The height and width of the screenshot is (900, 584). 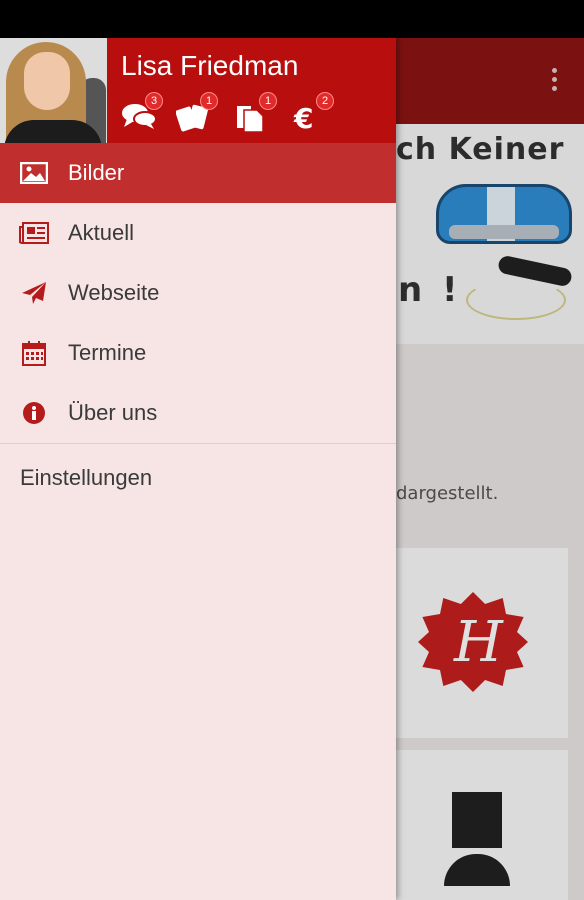 I want to click on menu-item-label: Bilder, so click(x=96, y=172).